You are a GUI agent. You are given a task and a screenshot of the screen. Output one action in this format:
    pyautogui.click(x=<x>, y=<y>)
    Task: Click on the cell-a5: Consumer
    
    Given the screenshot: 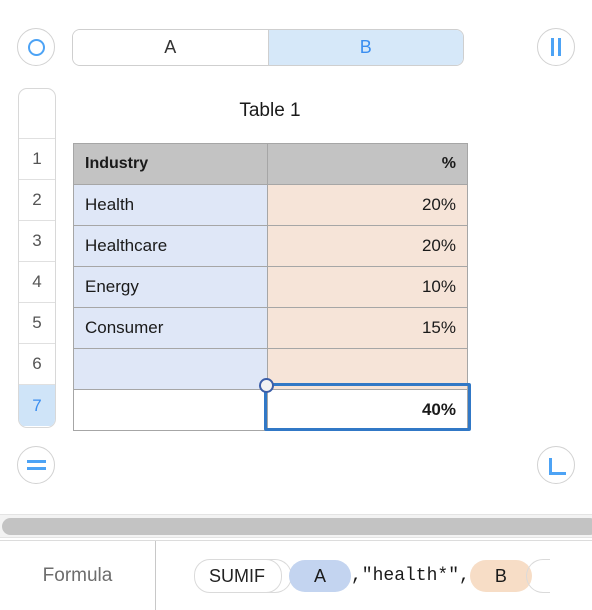 What is the action you would take?
    pyautogui.click(x=170, y=328)
    